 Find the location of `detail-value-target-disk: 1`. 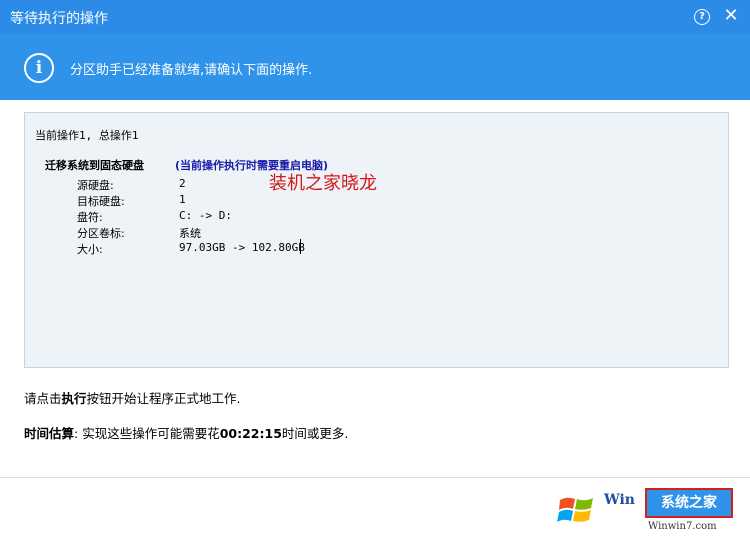

detail-value-target-disk: 1 is located at coordinates (182, 199).